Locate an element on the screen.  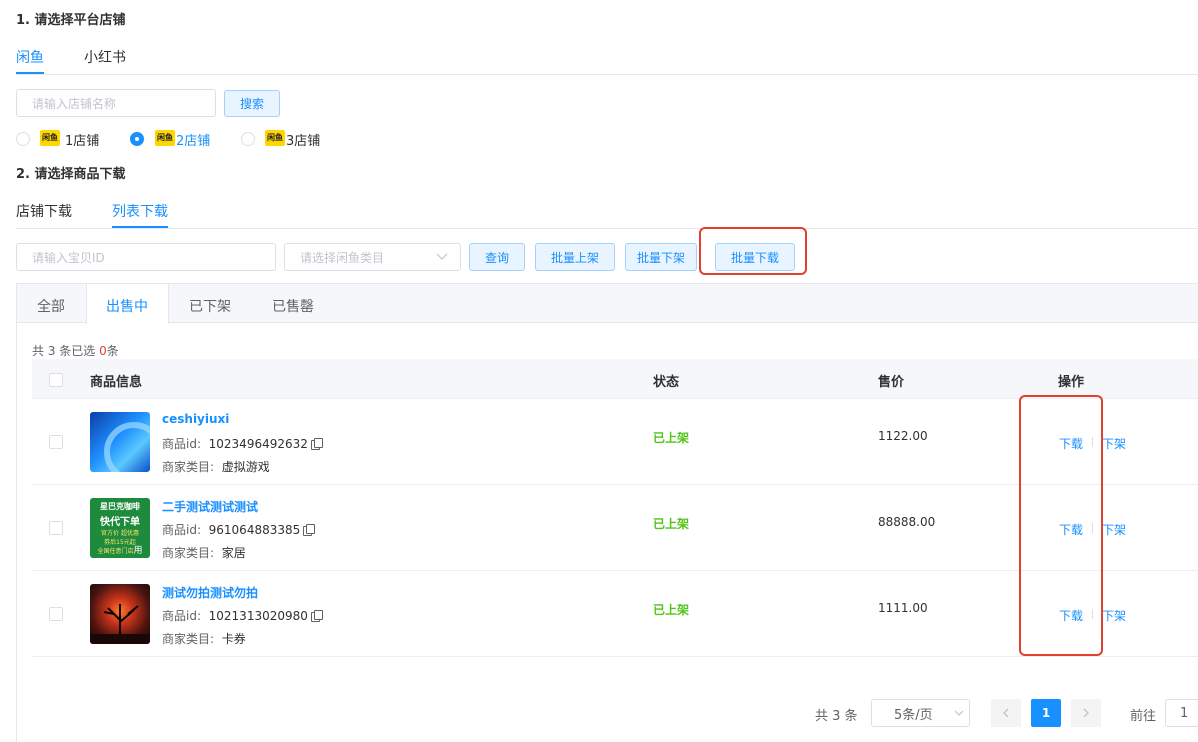
tree-silhouette is located at coordinates (120, 624).